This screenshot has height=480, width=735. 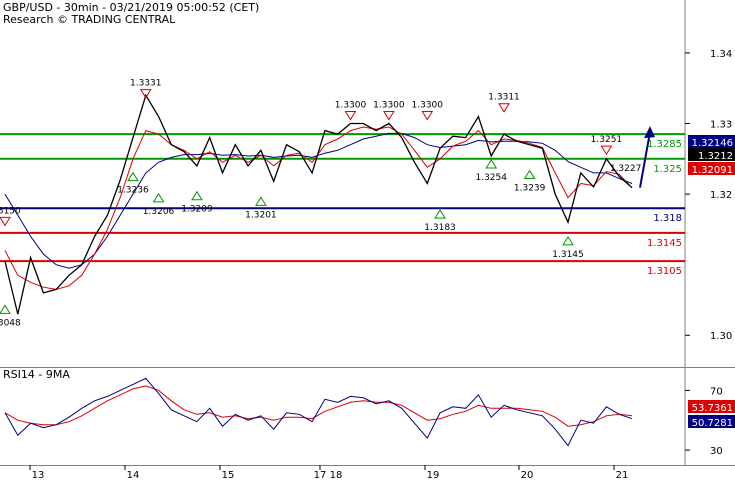 I want to click on low-label: 1.3145, so click(x=568, y=255).